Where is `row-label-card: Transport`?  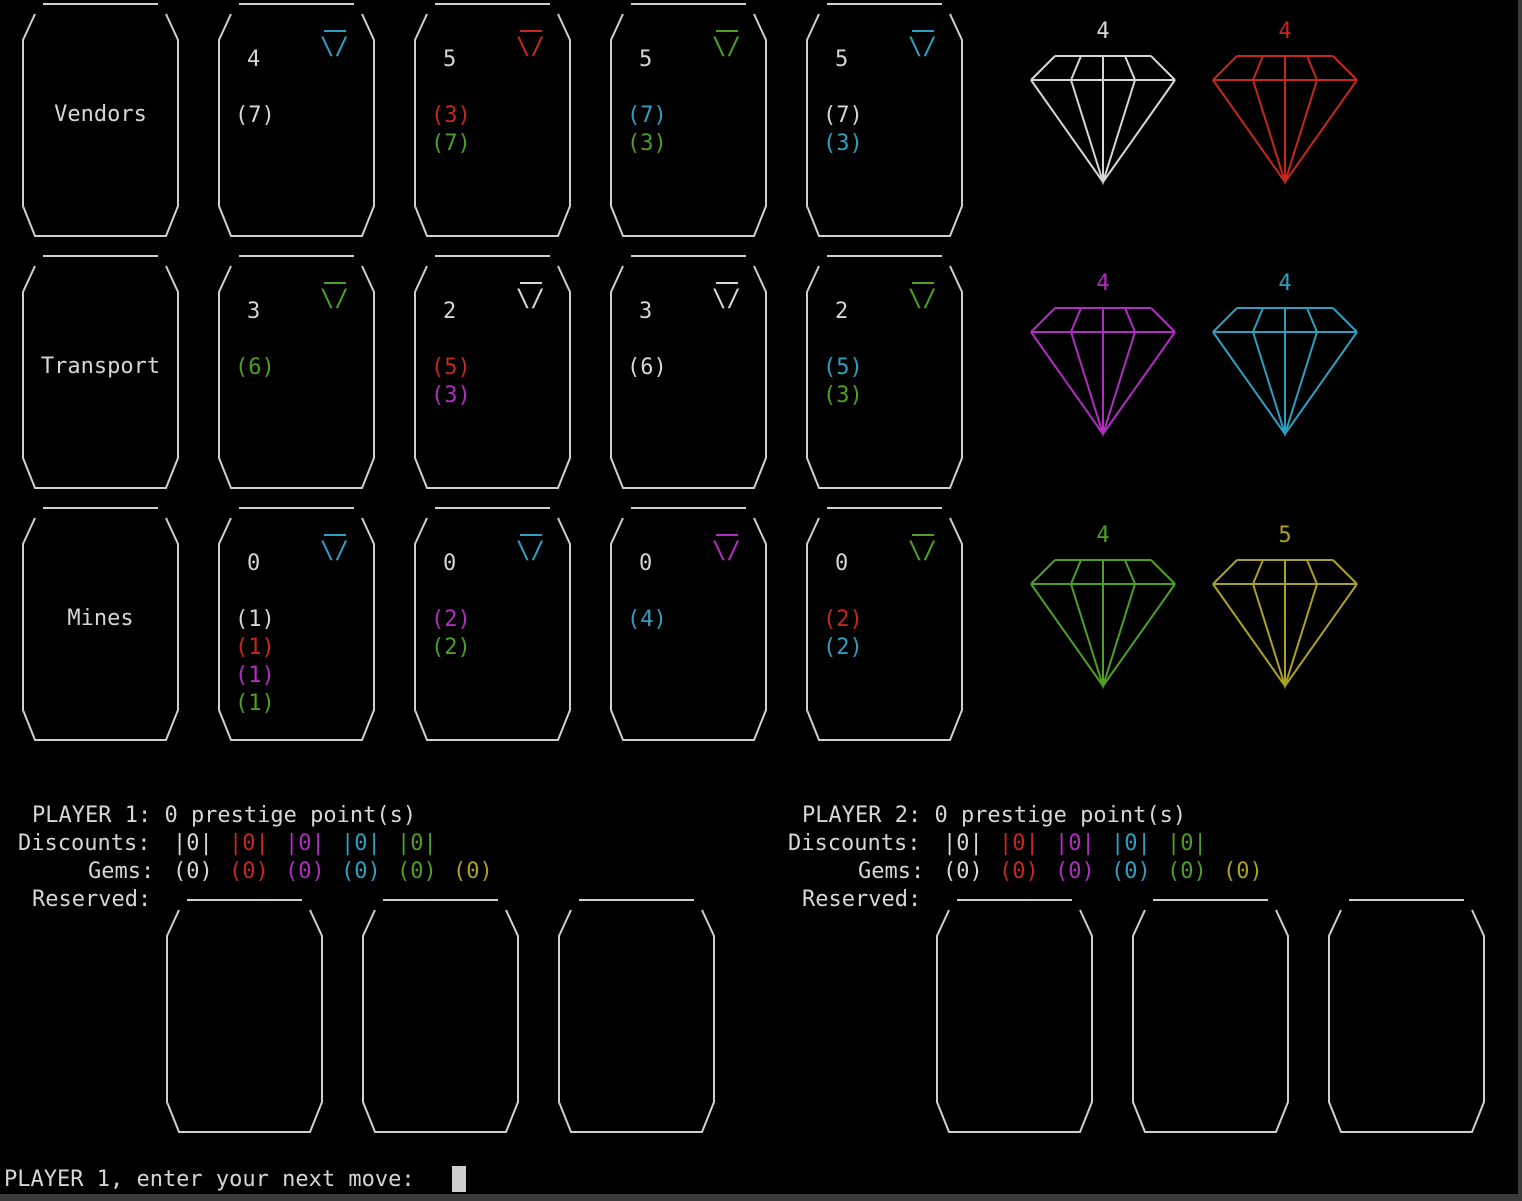
row-label-card: Transport is located at coordinates (100, 370).